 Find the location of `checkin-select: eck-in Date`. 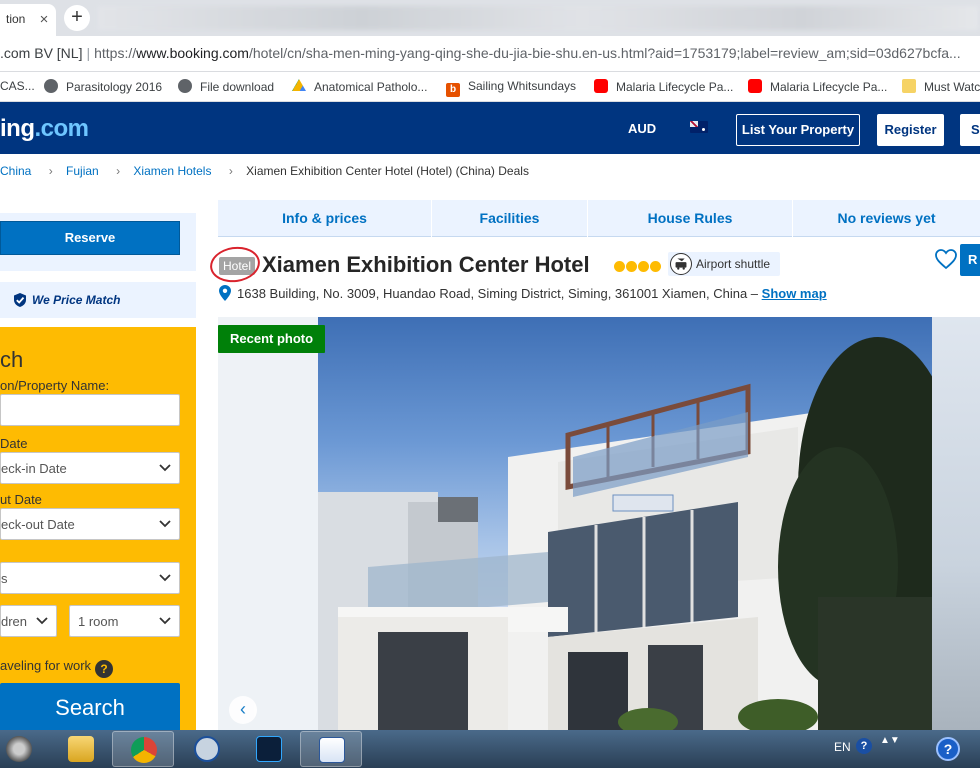

checkin-select: eck-in Date is located at coordinates (90, 468).